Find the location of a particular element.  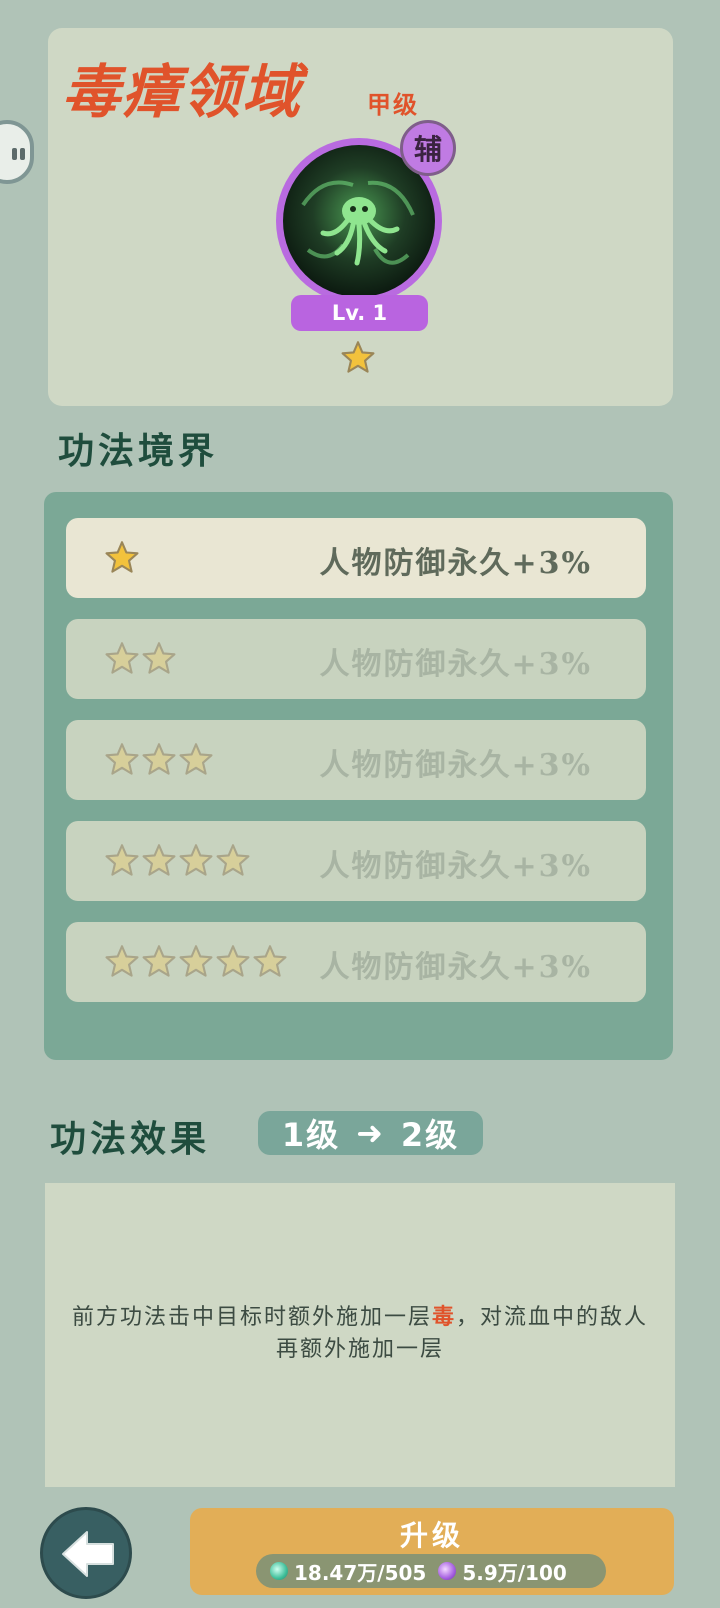

skill-grade: 甲级 is located at coordinates (393, 104).